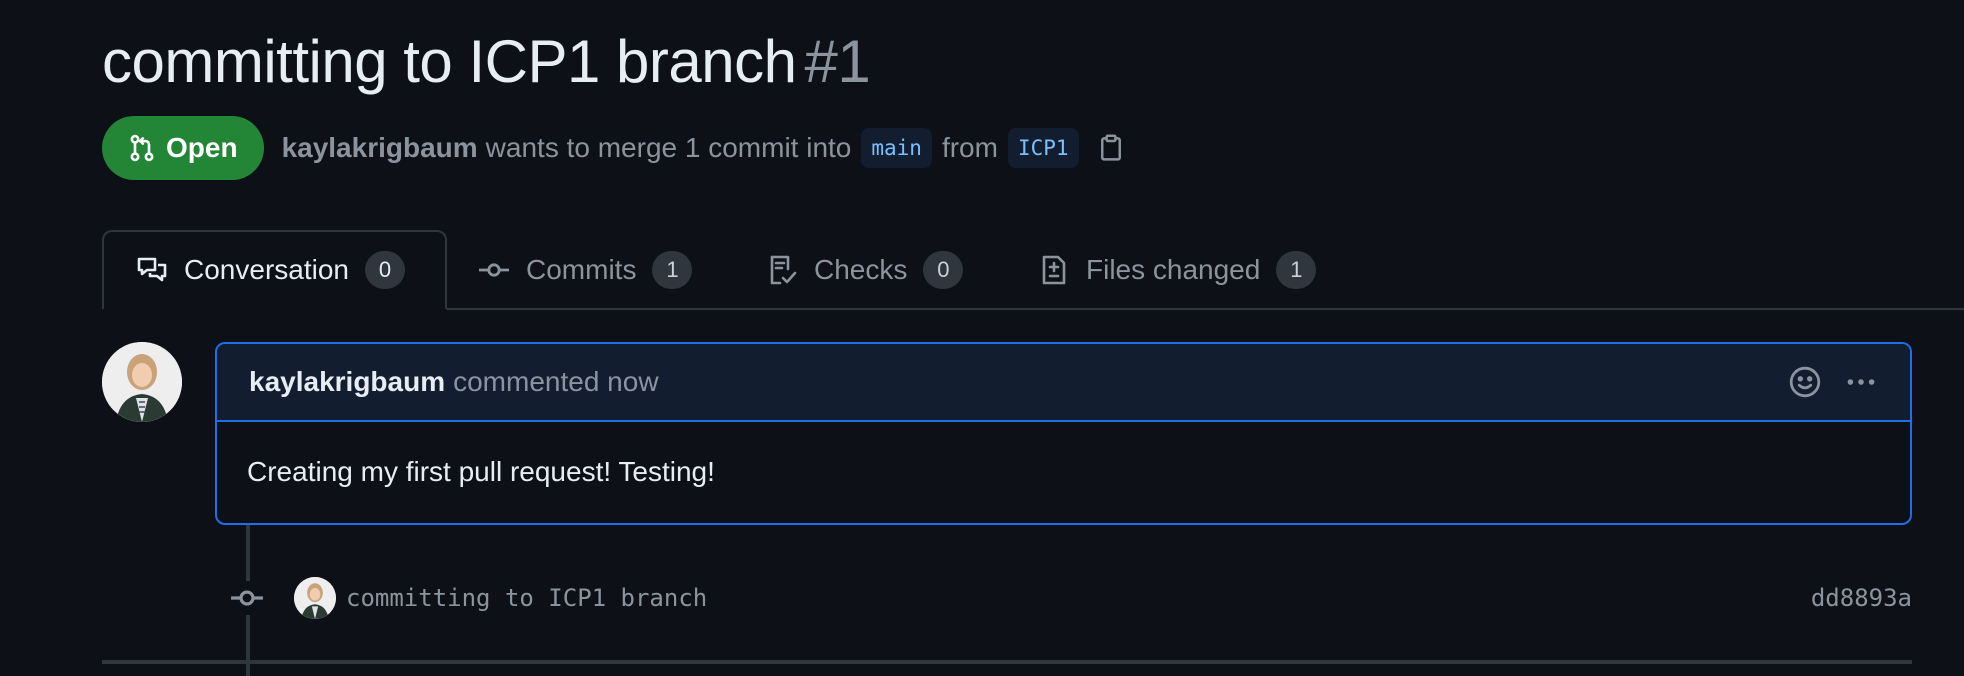 This screenshot has width=1964, height=676. What do you see at coordinates (202, 147) in the screenshot?
I see `status-badge-label: Open` at bounding box center [202, 147].